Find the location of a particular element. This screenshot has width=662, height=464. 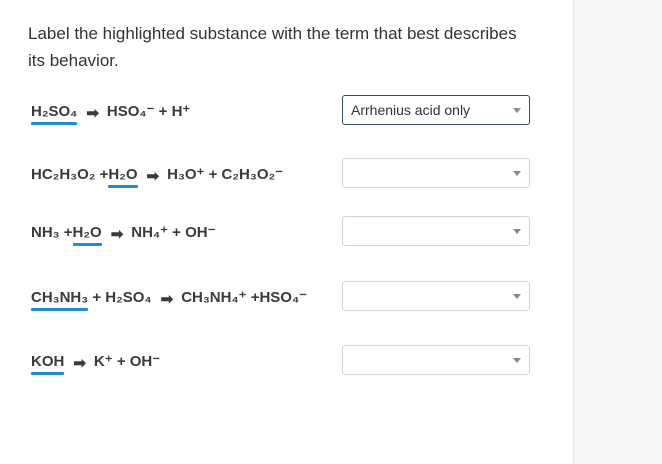

equation-row: CH₃NH₃ + H₂SO₄ ➡ CH₃NH₄⁺ +HSO₄⁻ is located at coordinates (286, 297).